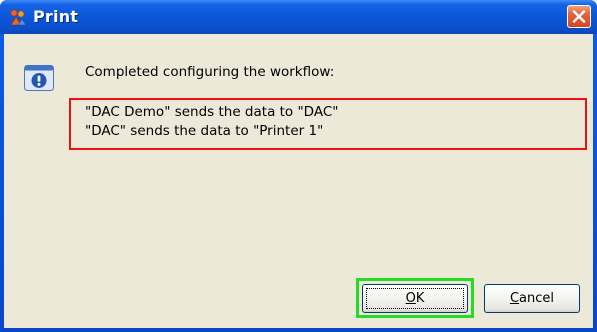 The image size is (597, 332). I want to click on title-bar: Print, so click(298, 17).